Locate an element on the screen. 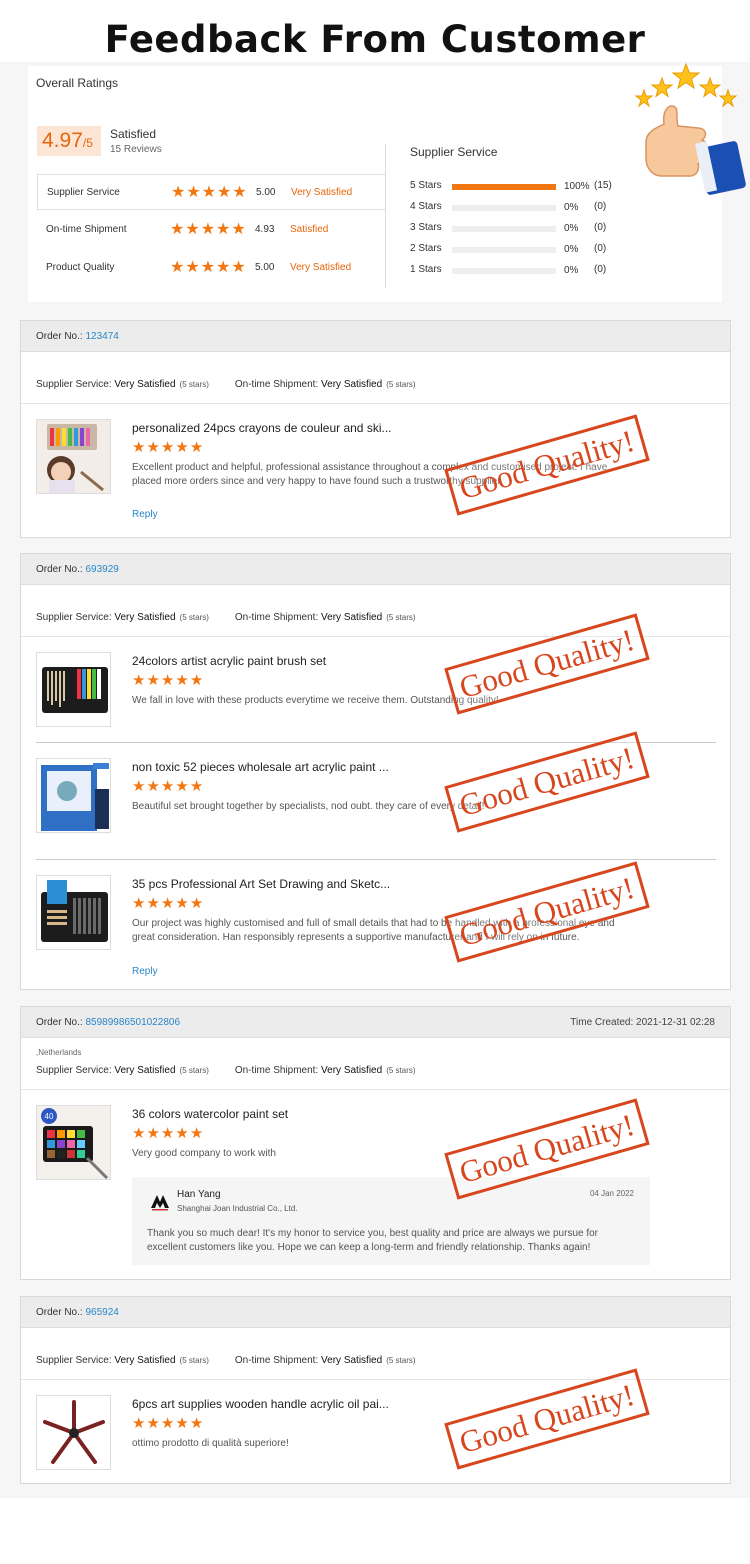  distribution-label: 2 Stars is located at coordinates (426, 248).